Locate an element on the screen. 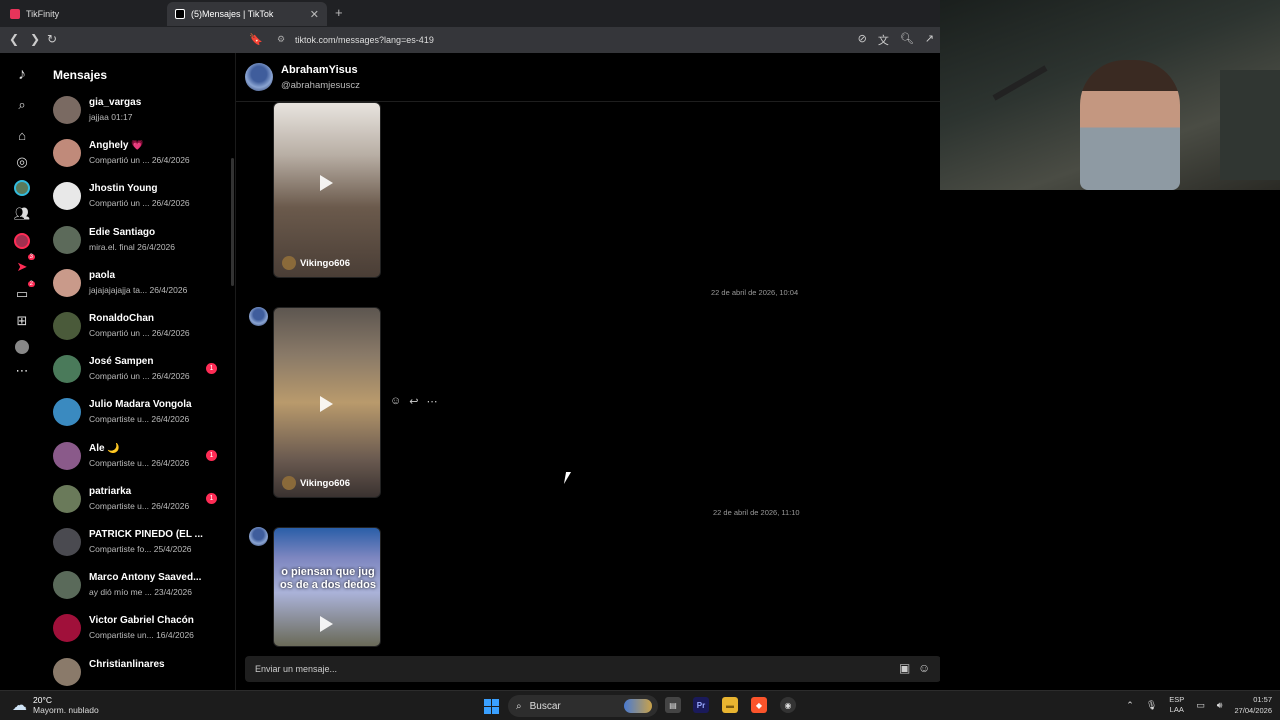 Image resolution: width=1280 pixels, height=720 pixels. weather-desc: Mayorm. nublado is located at coordinates (66, 710).